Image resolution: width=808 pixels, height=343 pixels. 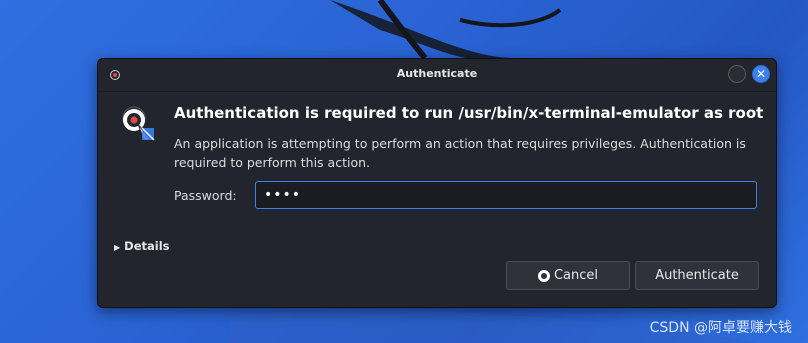 I want to click on authenticate-button-label: Authenticate, so click(x=697, y=275).